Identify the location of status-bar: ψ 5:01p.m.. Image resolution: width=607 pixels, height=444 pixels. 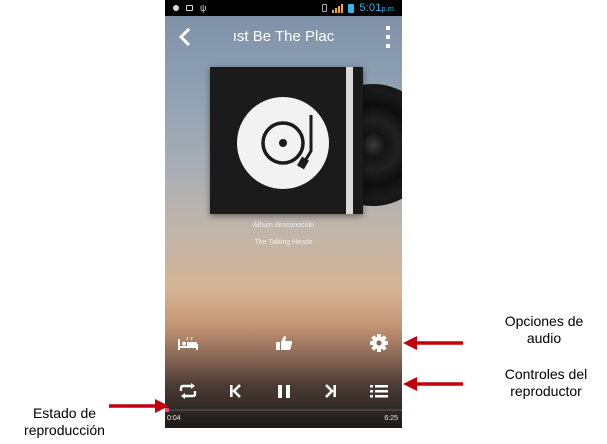
(283, 8).